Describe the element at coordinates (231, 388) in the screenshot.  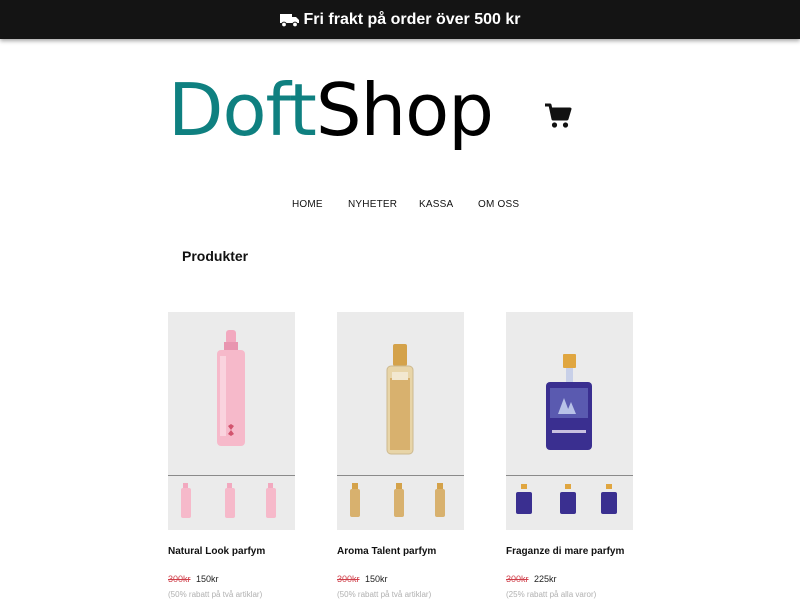
I see `pink-spray-bottle-icon` at that location.